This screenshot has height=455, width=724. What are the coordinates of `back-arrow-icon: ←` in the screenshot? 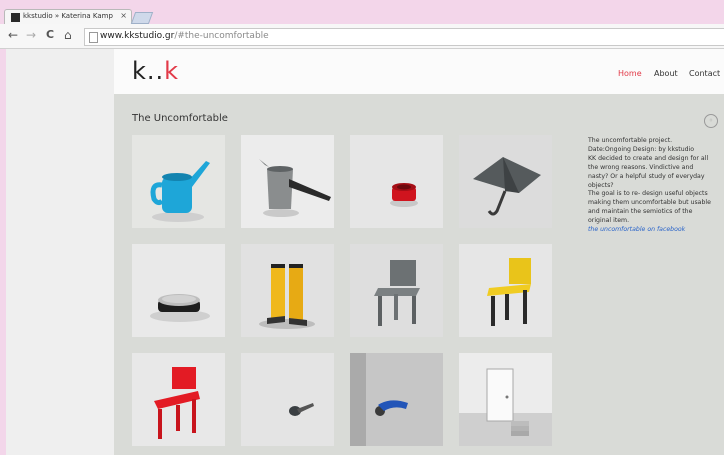 It's located at (13, 35).